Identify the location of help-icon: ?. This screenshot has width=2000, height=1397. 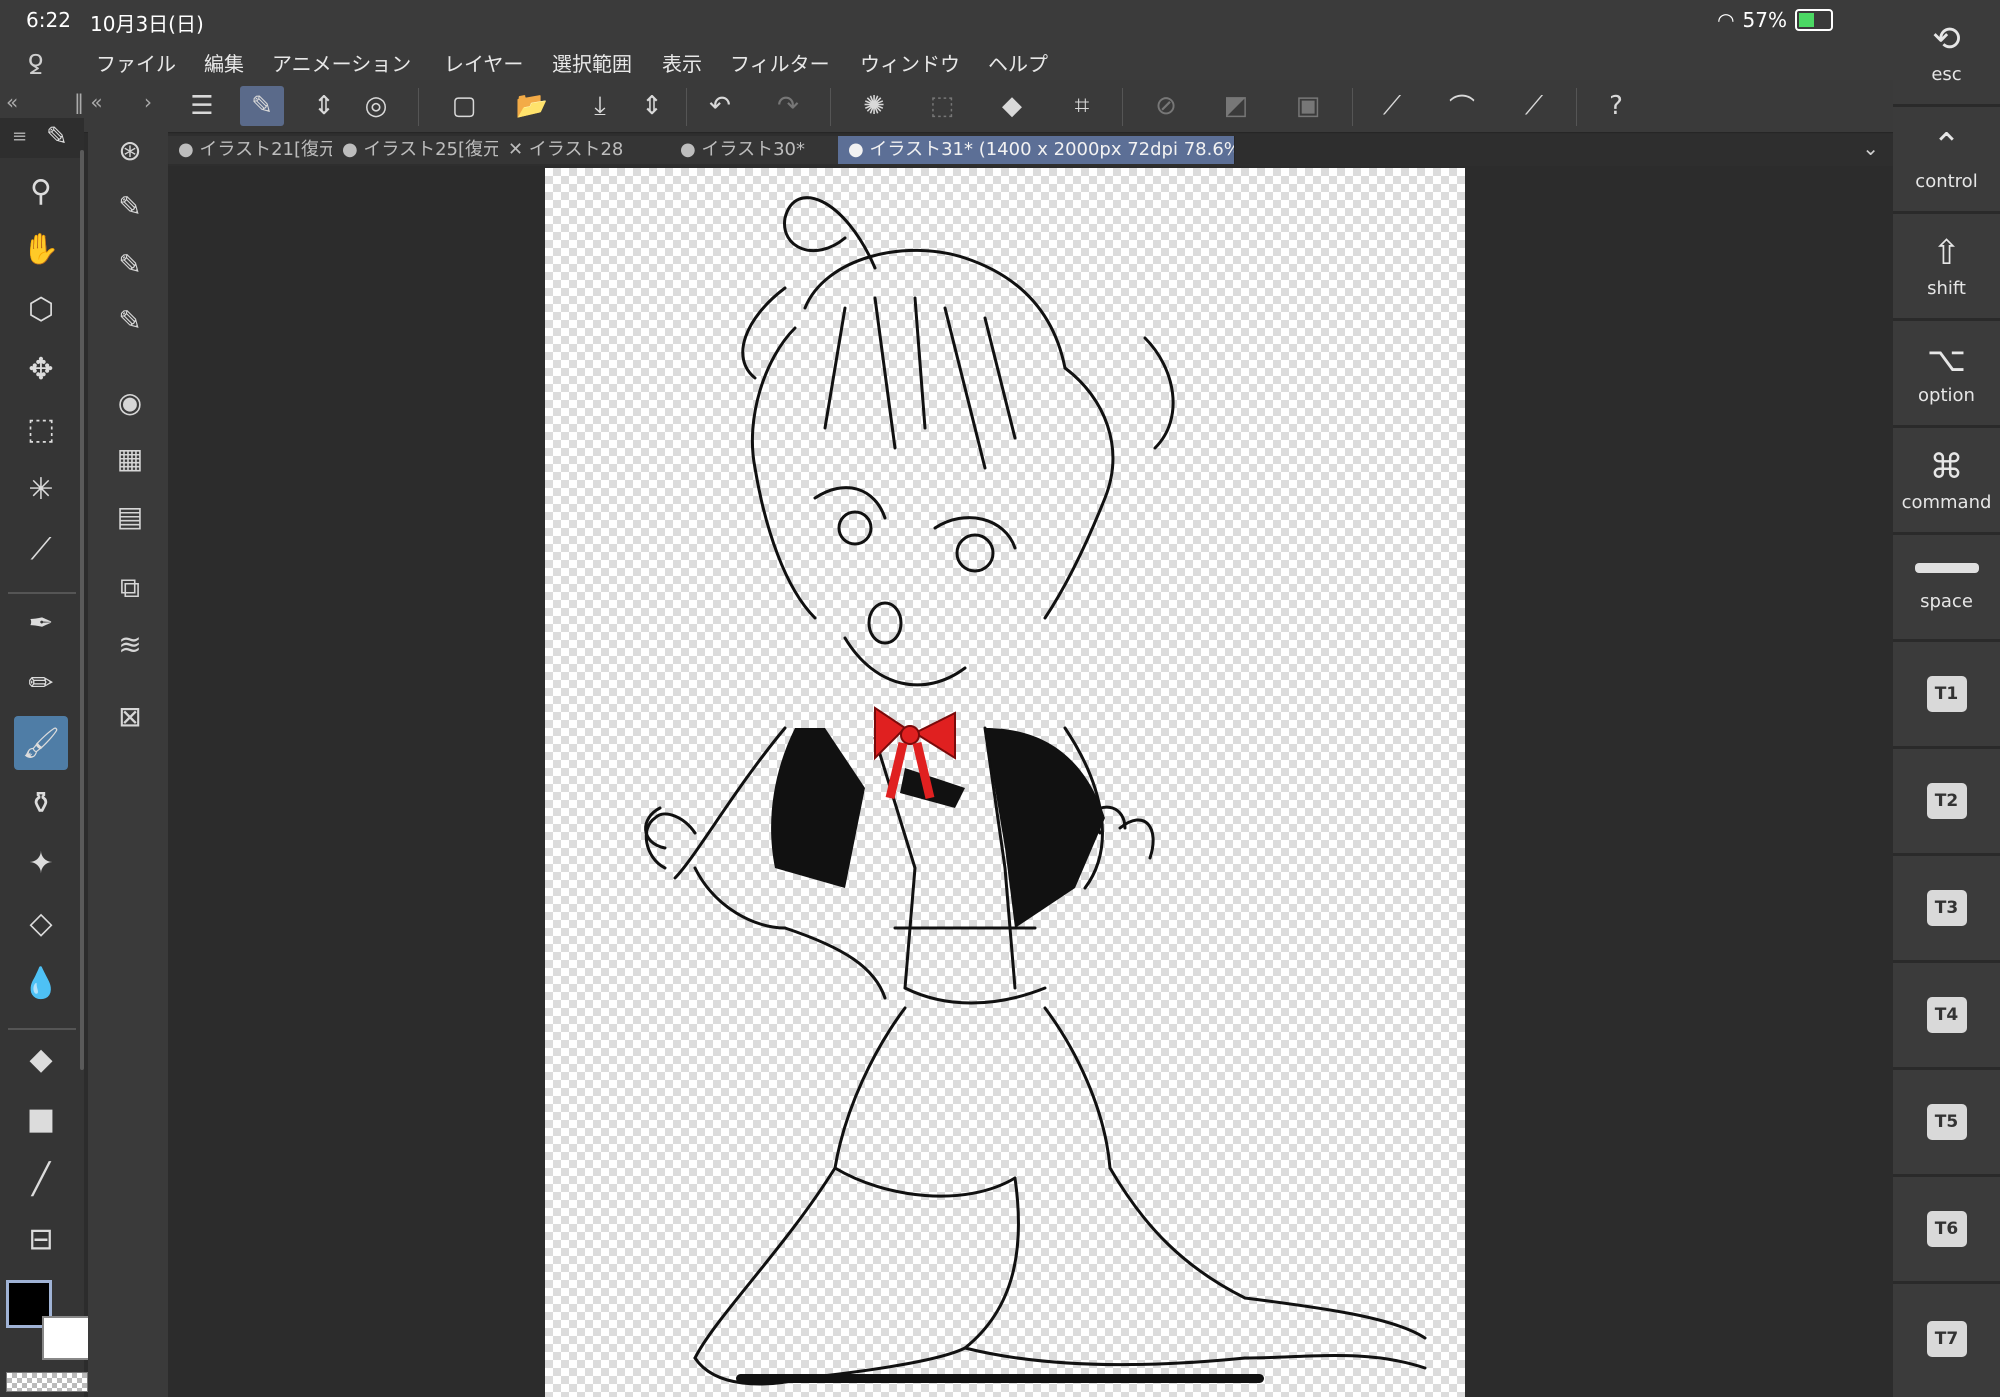
(1616, 106).